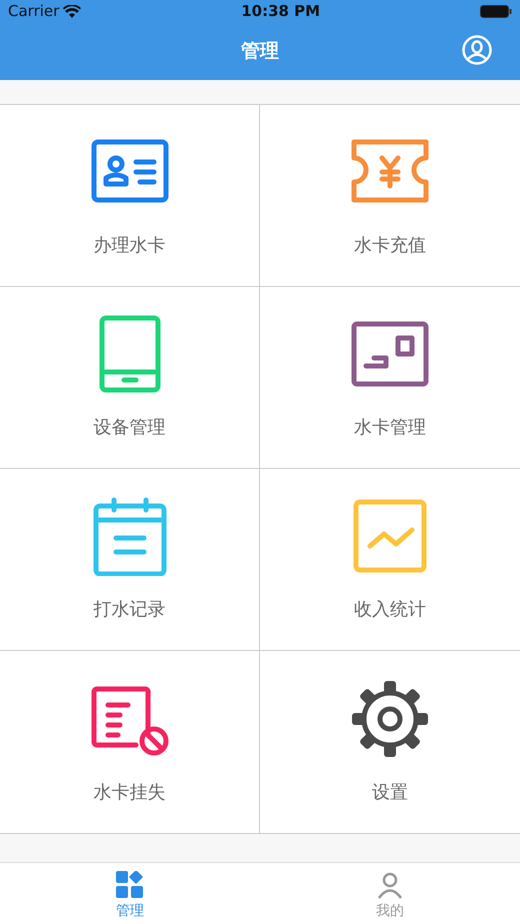 The height and width of the screenshot is (924, 520). I want to click on wifi-icon, so click(72, 11).